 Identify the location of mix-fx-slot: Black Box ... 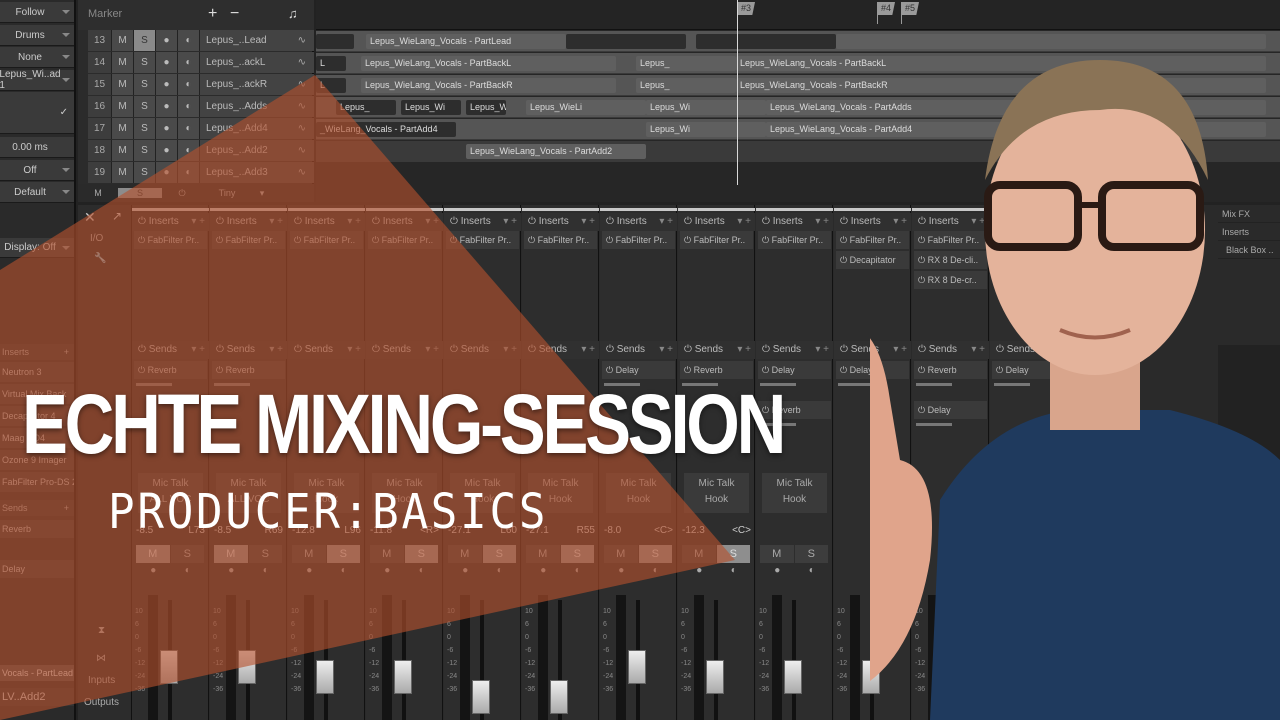
(1251, 249).